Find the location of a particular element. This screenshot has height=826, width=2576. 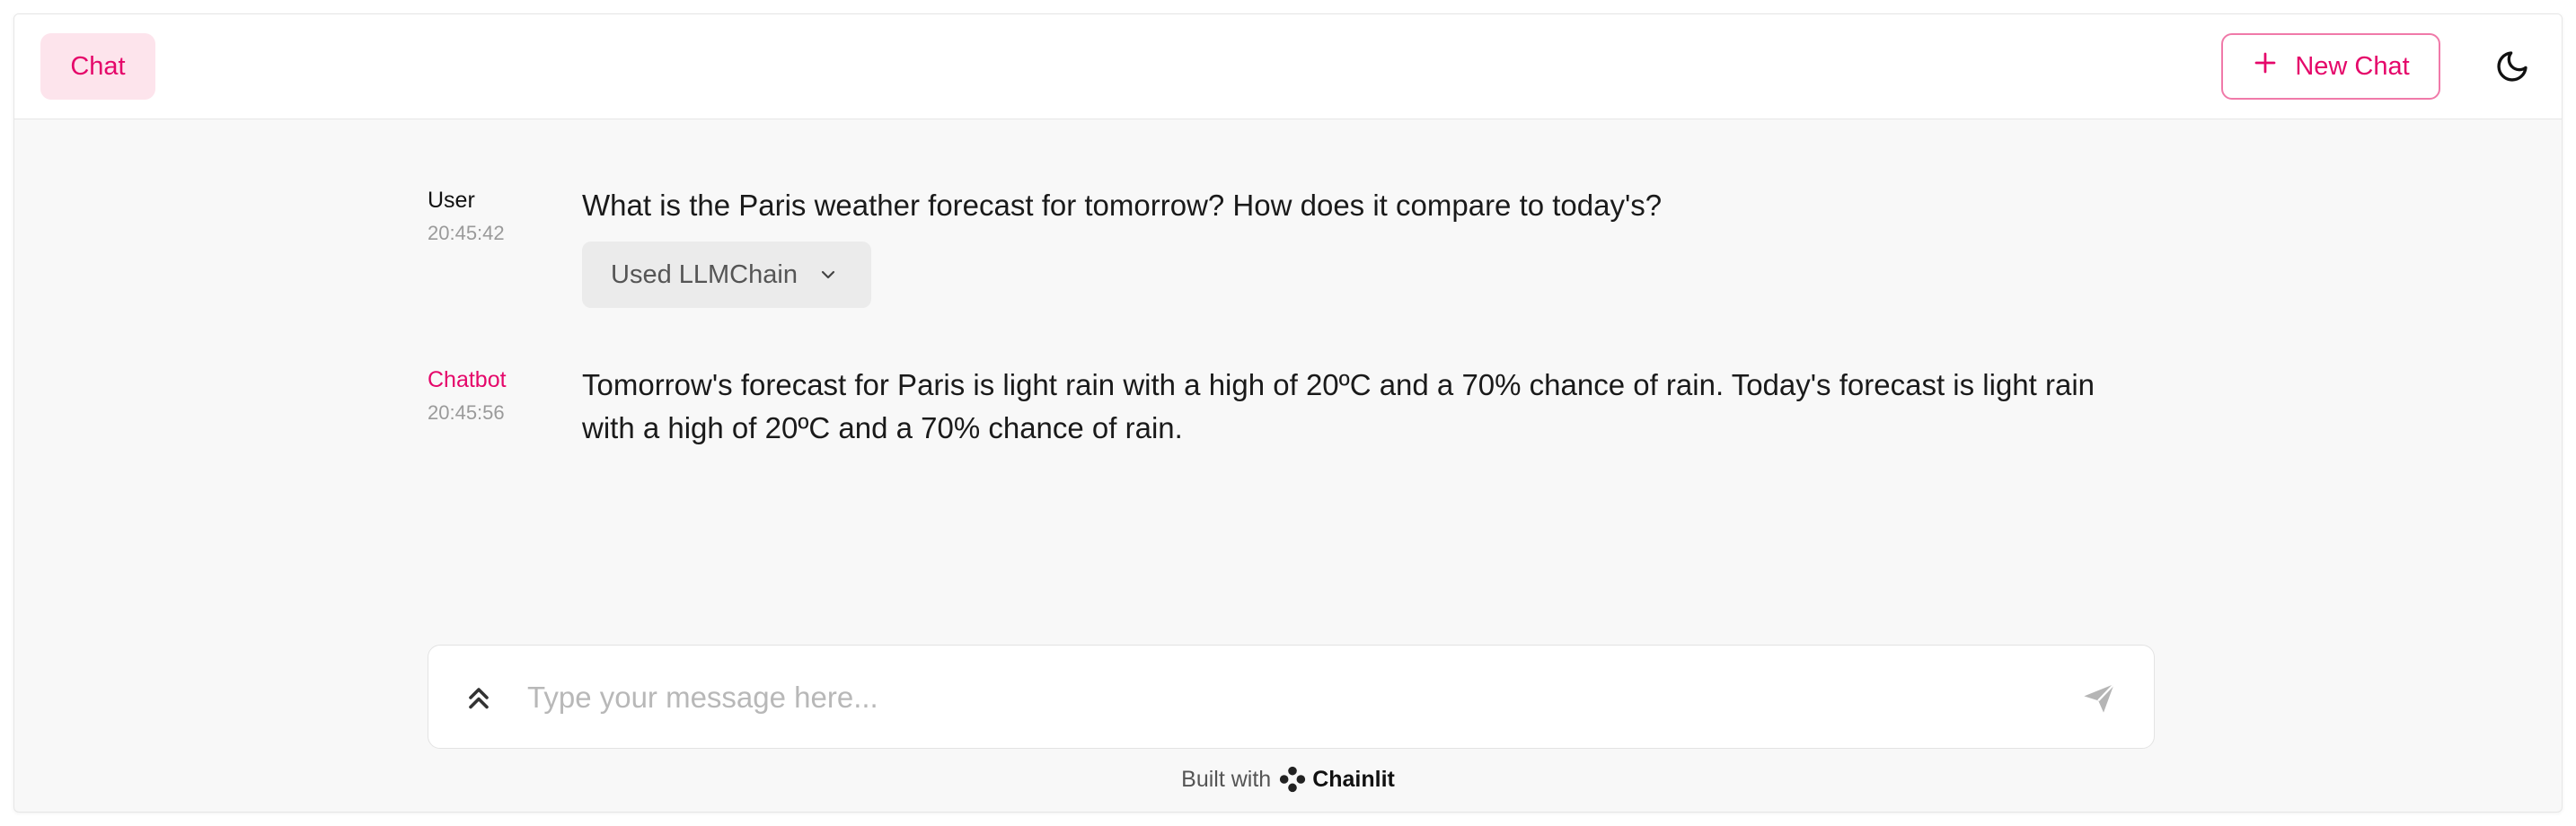

moon-icon is located at coordinates (2512, 66).